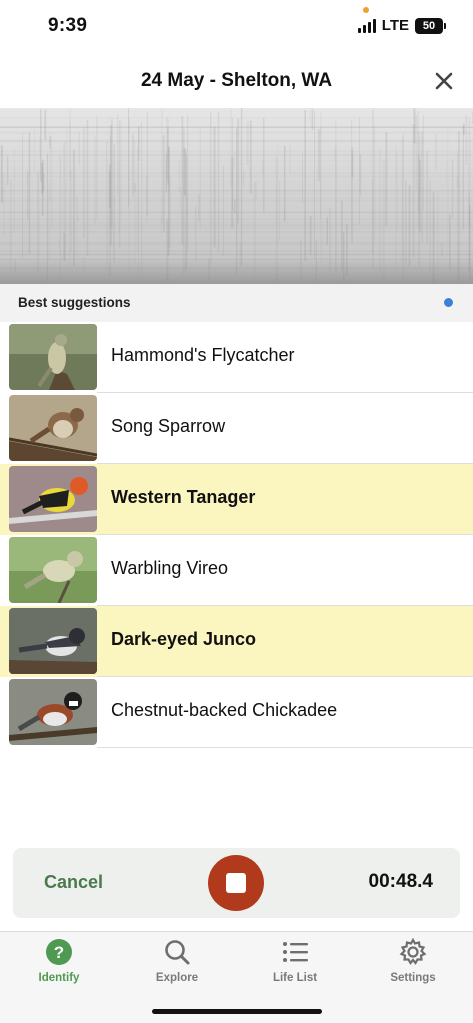 This screenshot has width=473, height=1023. Describe the element at coordinates (285, 747) in the screenshot. I see `row-divider` at that location.